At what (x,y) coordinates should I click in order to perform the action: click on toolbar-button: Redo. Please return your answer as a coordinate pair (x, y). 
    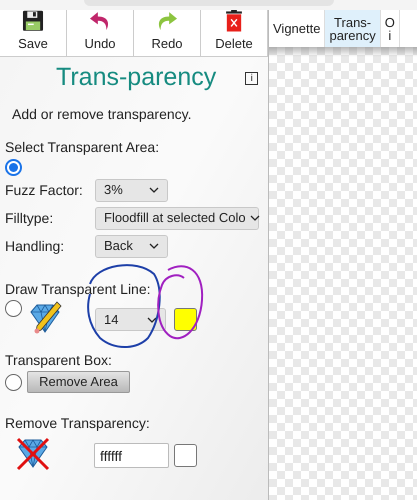
    Looking at the image, I should click on (167, 33).